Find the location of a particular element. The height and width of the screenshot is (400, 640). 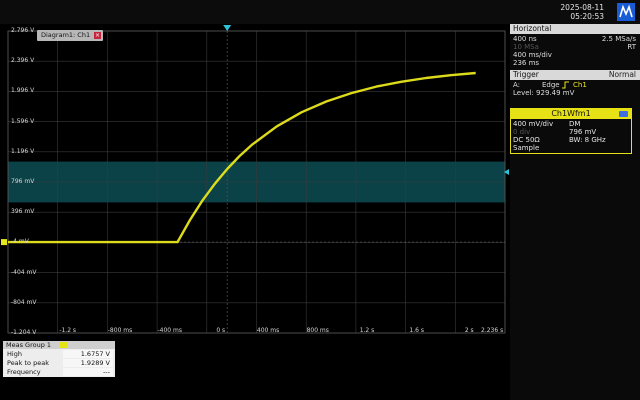

brand-logo-icon is located at coordinates (626, 12).